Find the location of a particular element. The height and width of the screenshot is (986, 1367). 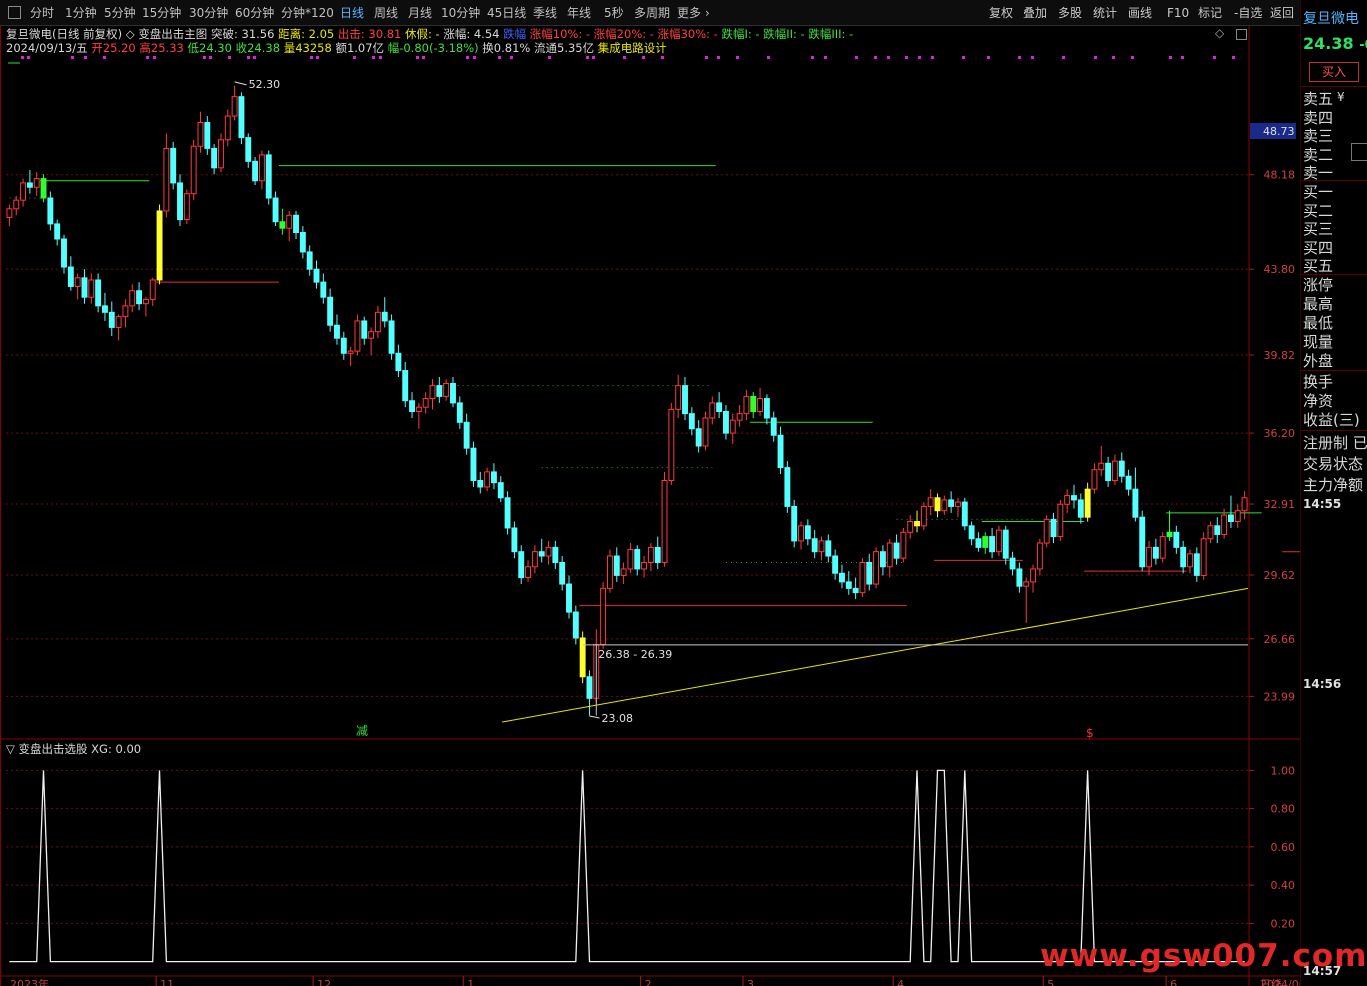

y-tick-label-4: 32.91 is located at coordinates (1280, 504).